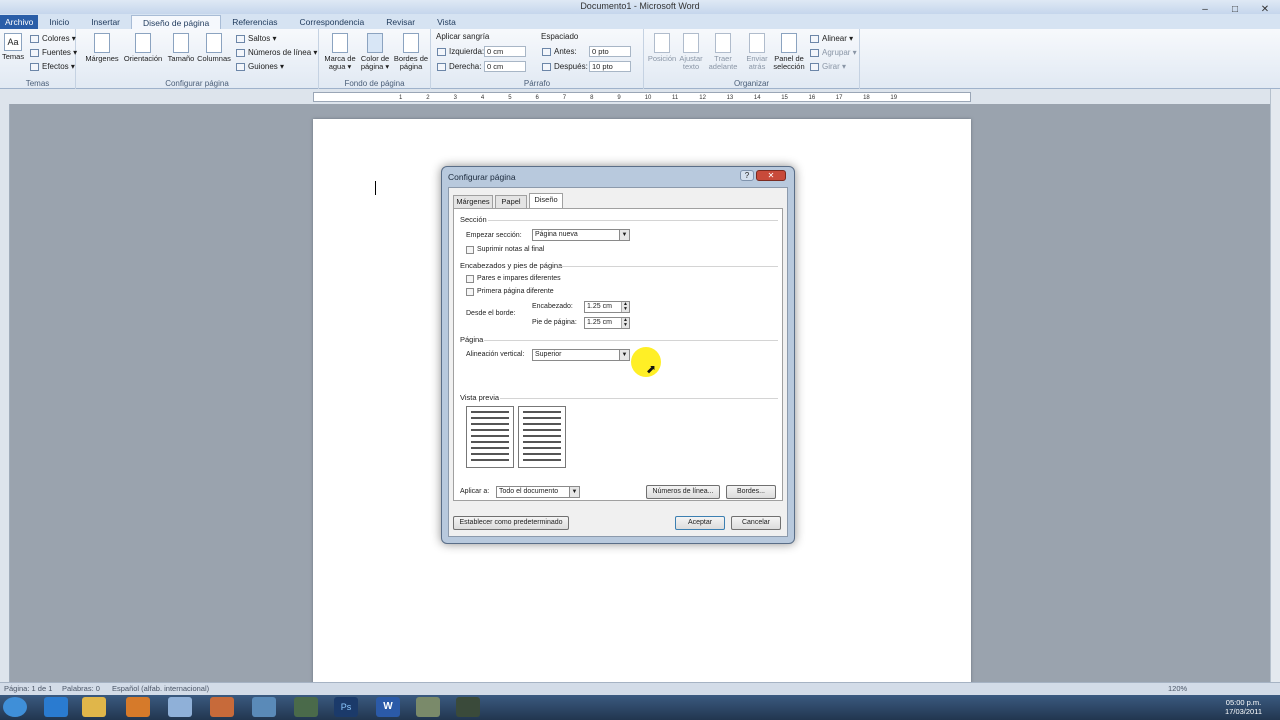 This screenshot has width=1280, height=720. I want to click on ruler-tick: 1, so click(401, 98).